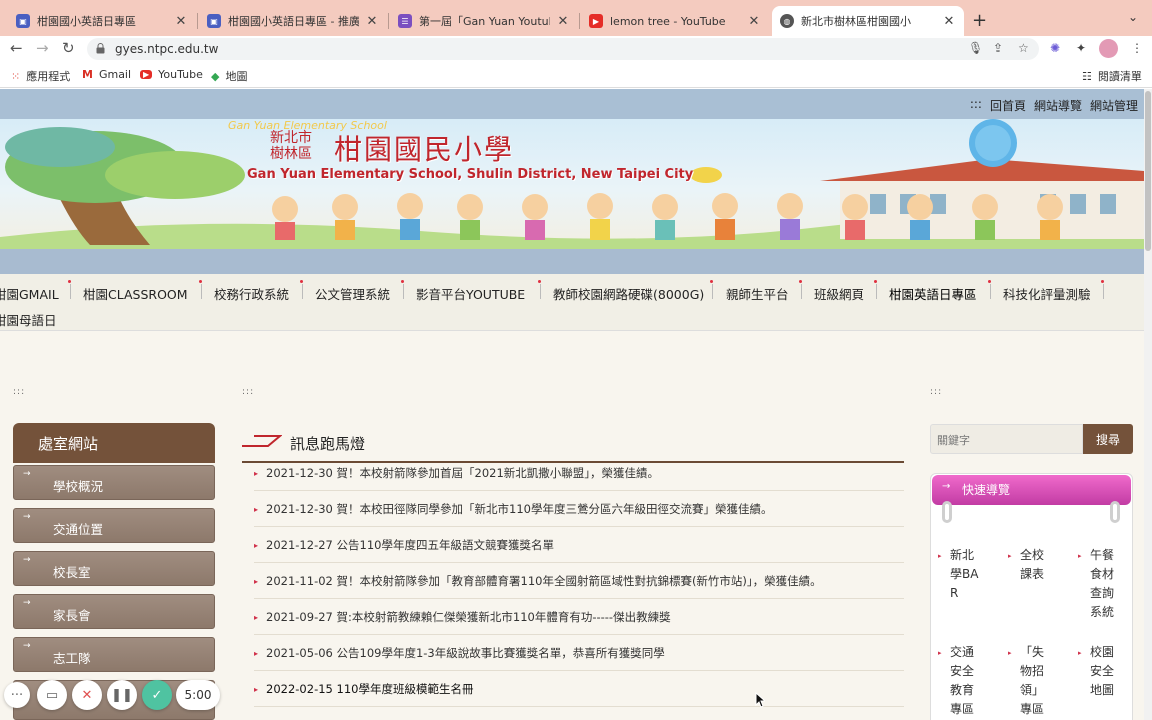 The image size is (1152, 720). Describe the element at coordinates (1008, 105) in the screenshot. I see `home-link: 回首頁` at that location.